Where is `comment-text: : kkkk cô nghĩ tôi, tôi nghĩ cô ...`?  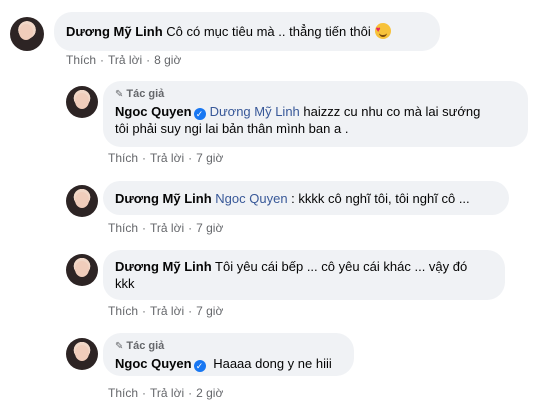 comment-text: : kkkk cô nghĩ tôi, tôi nghĩ cô ... is located at coordinates (380, 198).